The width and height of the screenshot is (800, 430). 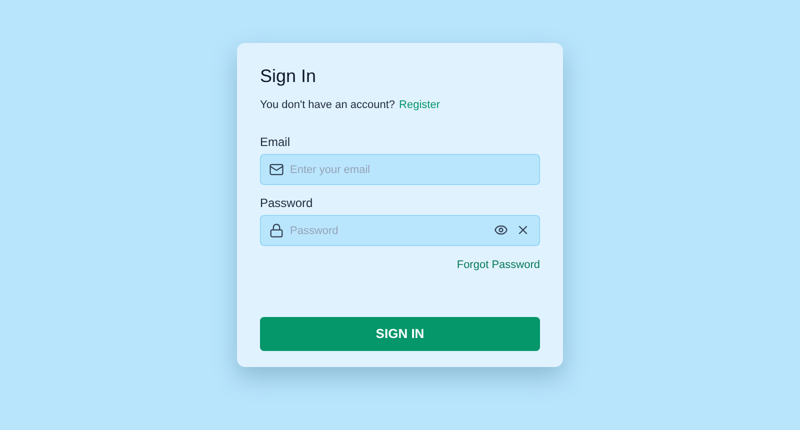 I want to click on sign-in-button: SIGN IN, so click(x=400, y=334).